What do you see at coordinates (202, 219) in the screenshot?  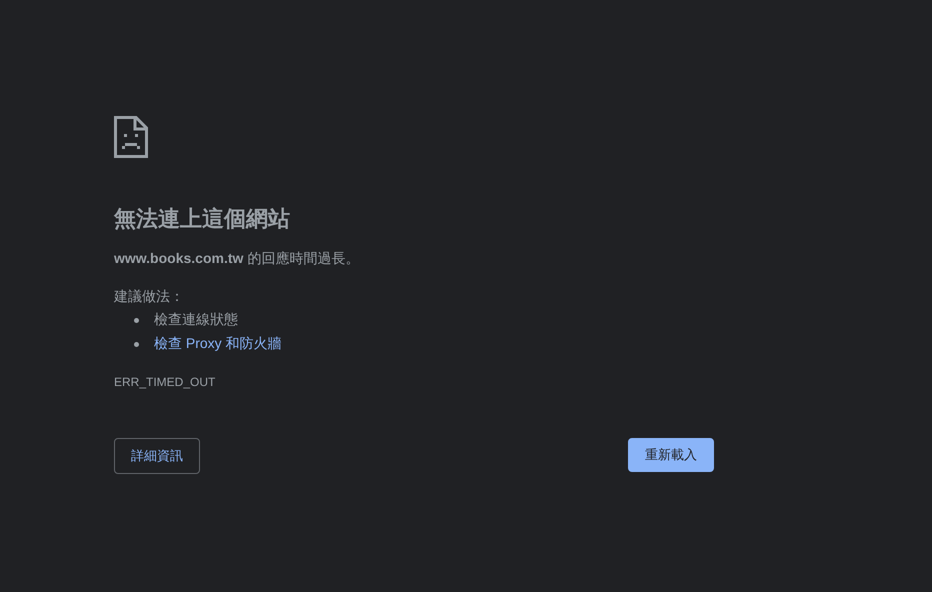 I see `error-heading: 無法連上這個網站` at bounding box center [202, 219].